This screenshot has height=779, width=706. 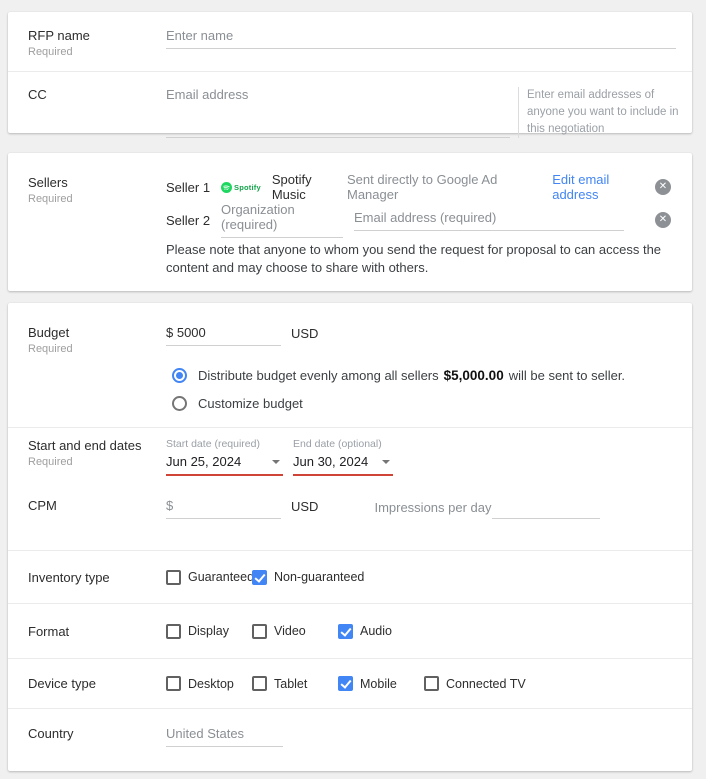 I want to click on checkbox-label: Non-guaranteed, so click(x=319, y=577).